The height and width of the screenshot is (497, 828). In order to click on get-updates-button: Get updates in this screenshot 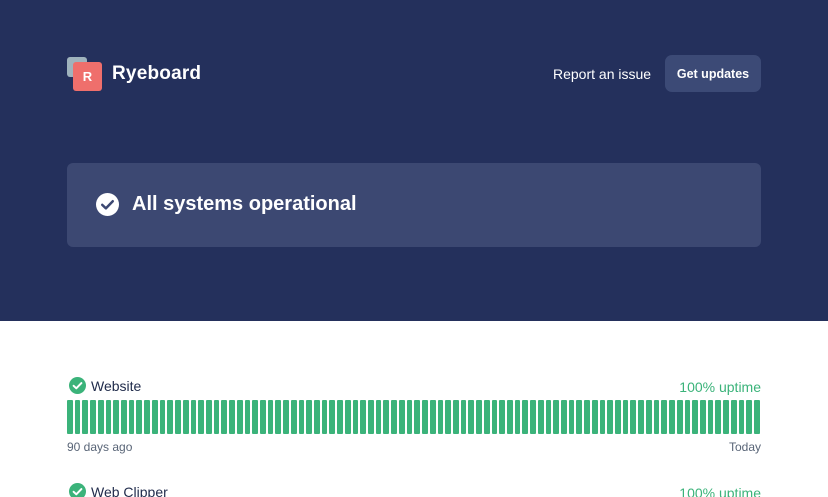, I will do `click(713, 73)`.